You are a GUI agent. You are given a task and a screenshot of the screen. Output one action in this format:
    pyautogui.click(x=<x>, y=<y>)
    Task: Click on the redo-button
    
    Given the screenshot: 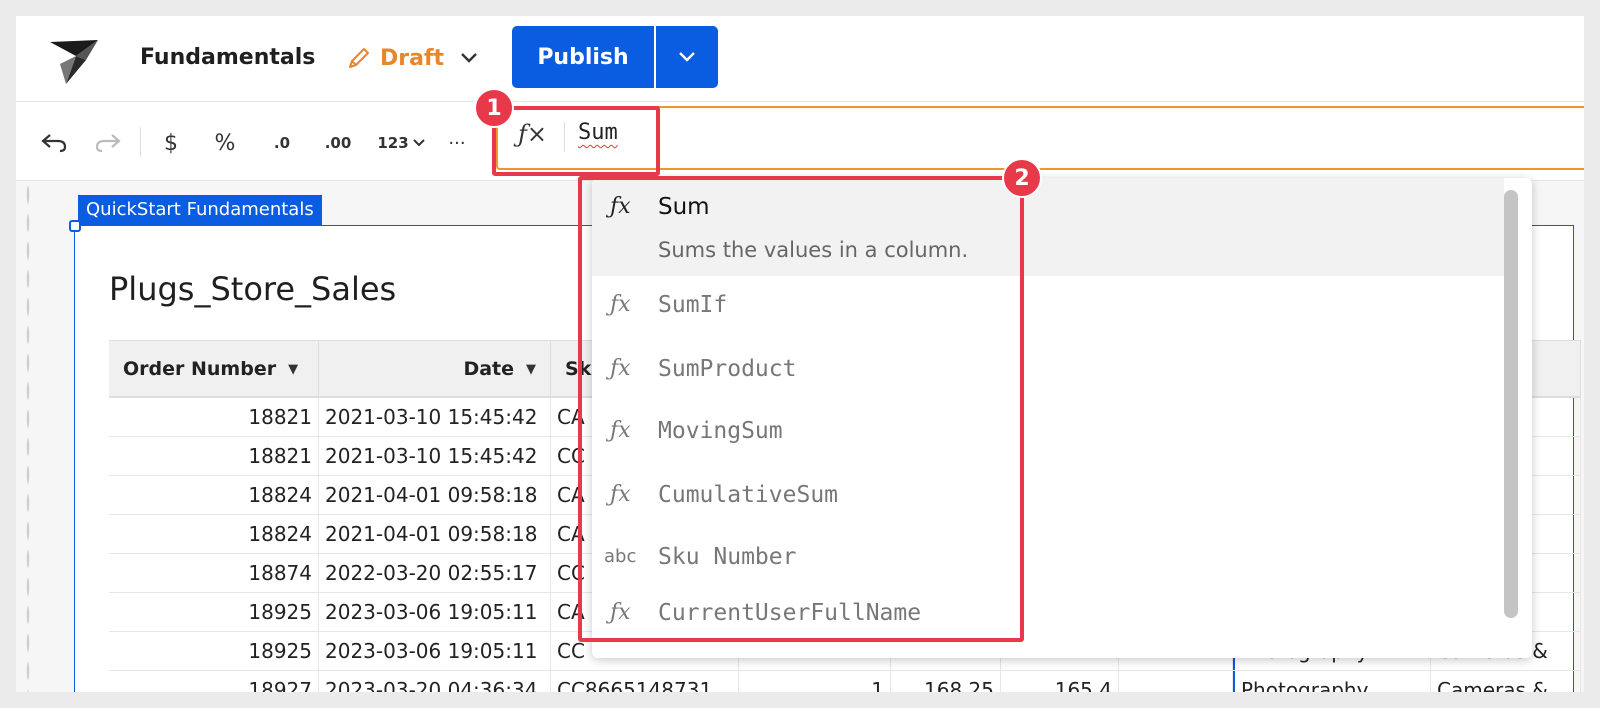 What is the action you would take?
    pyautogui.click(x=108, y=143)
    